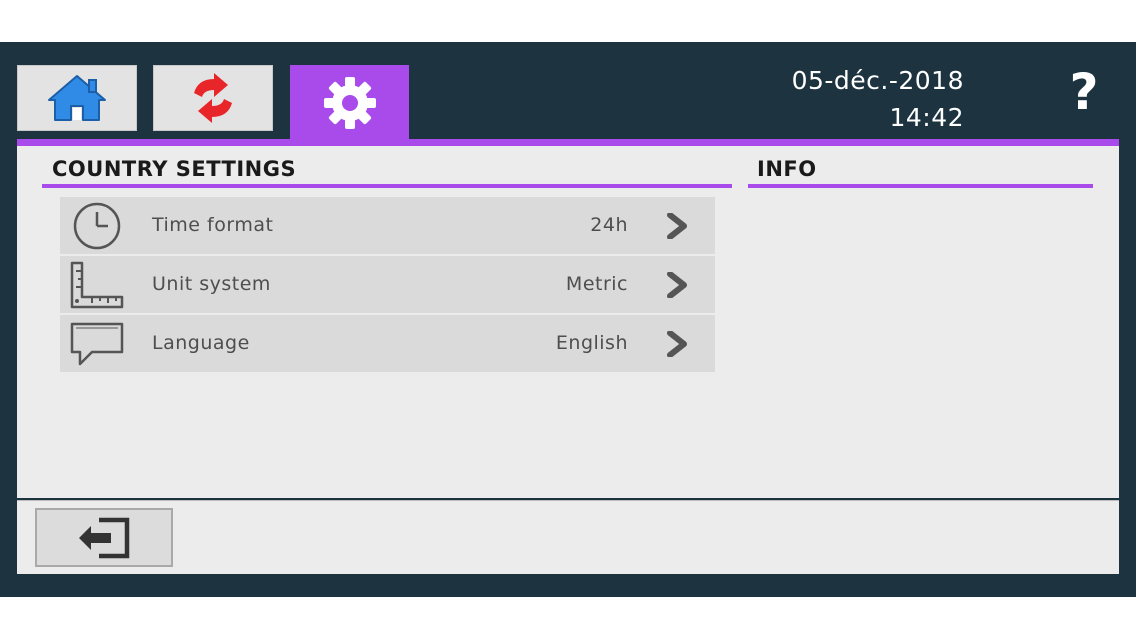 This screenshot has width=1136, height=639. I want to click on setting-label: Time format, so click(213, 225).